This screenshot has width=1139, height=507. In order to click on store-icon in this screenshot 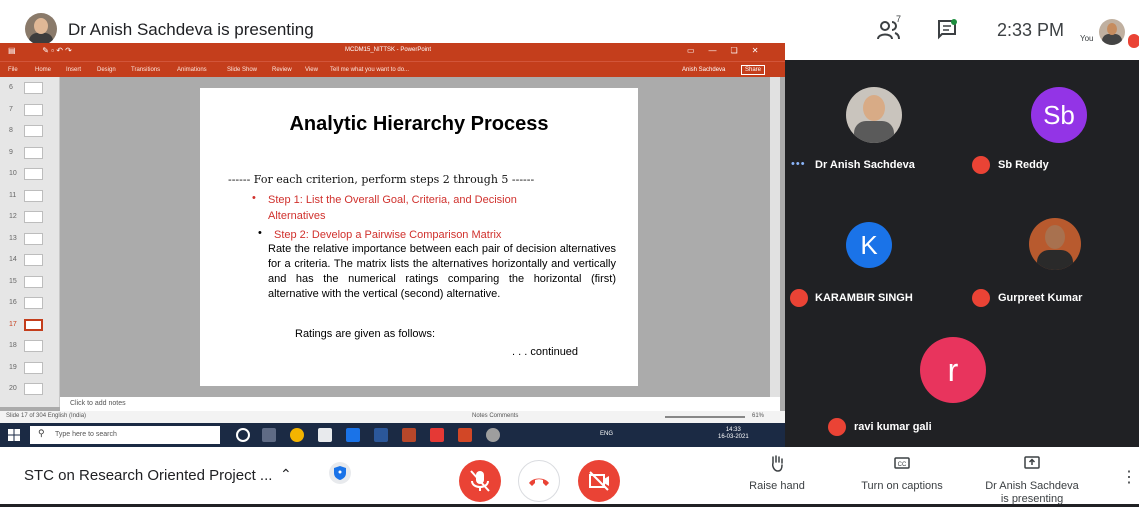, I will do `click(325, 435)`.